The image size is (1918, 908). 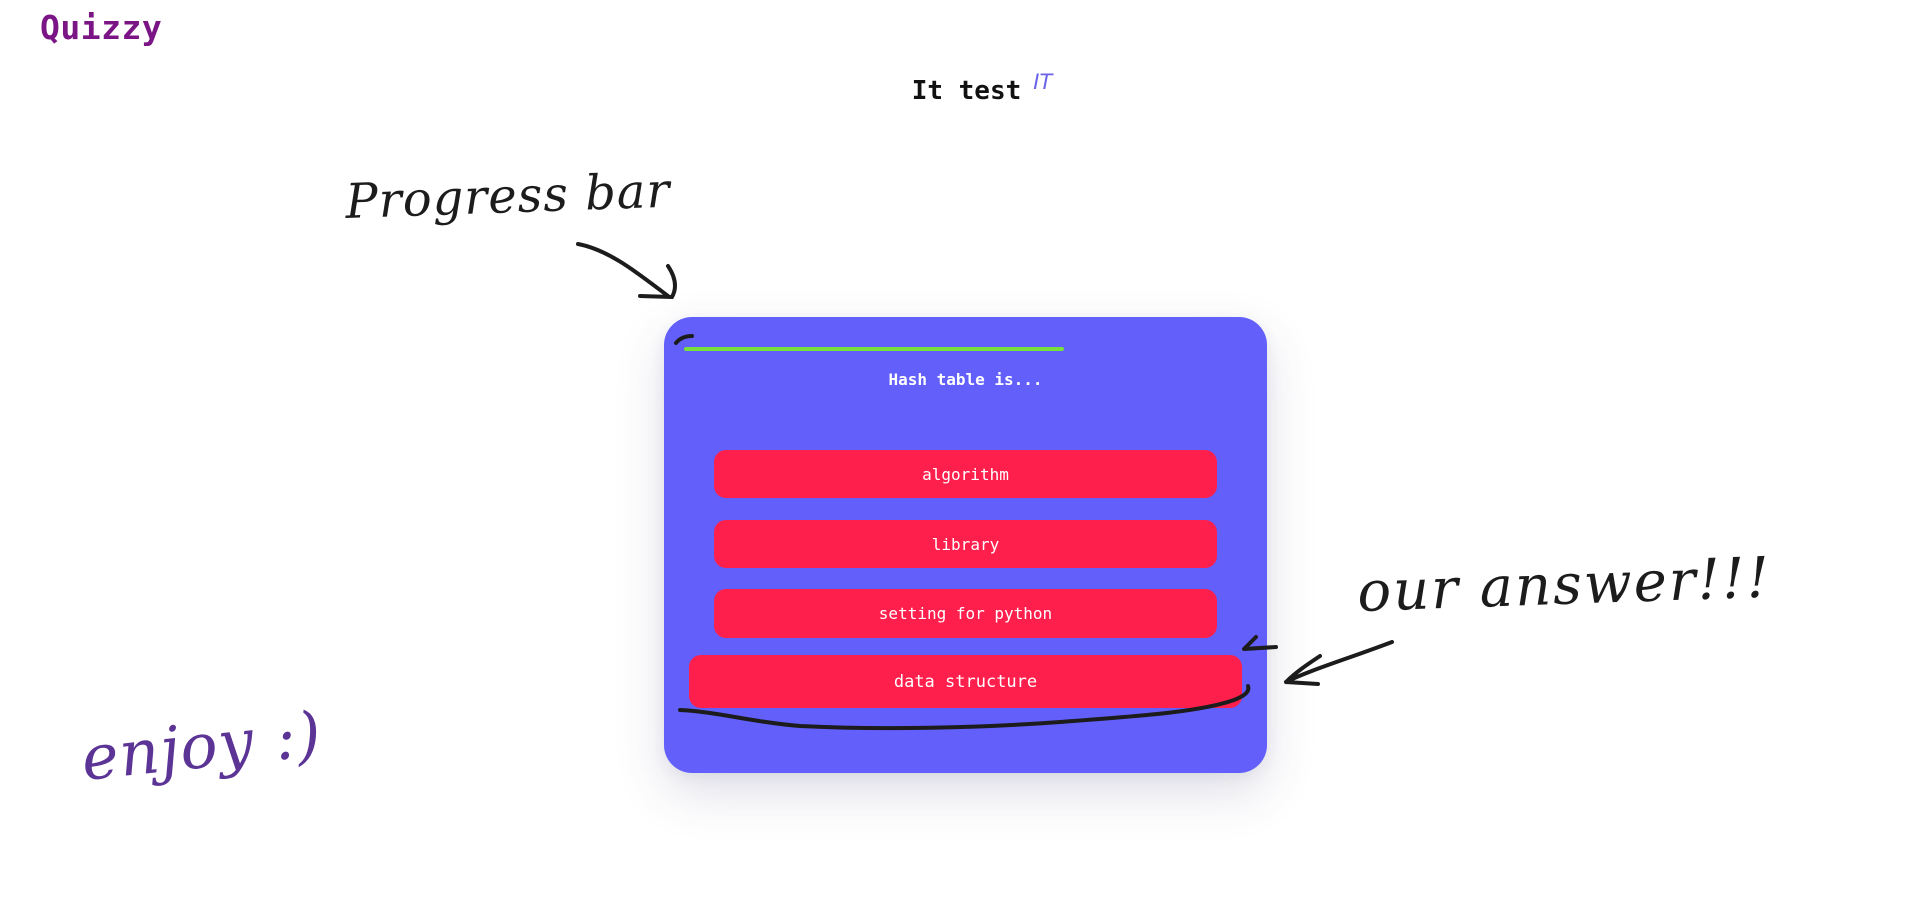 I want to click on progress-bar-note: Progress bar, so click(x=508, y=196).